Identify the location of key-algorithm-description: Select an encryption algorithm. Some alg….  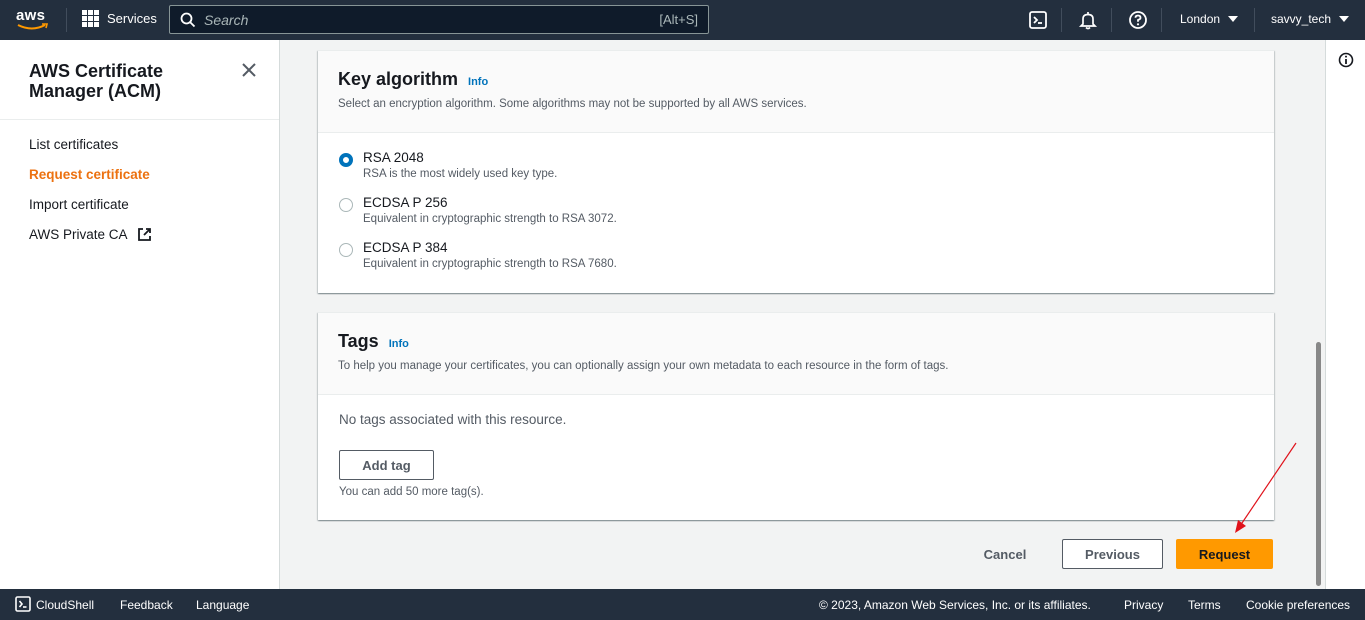
(572, 104).